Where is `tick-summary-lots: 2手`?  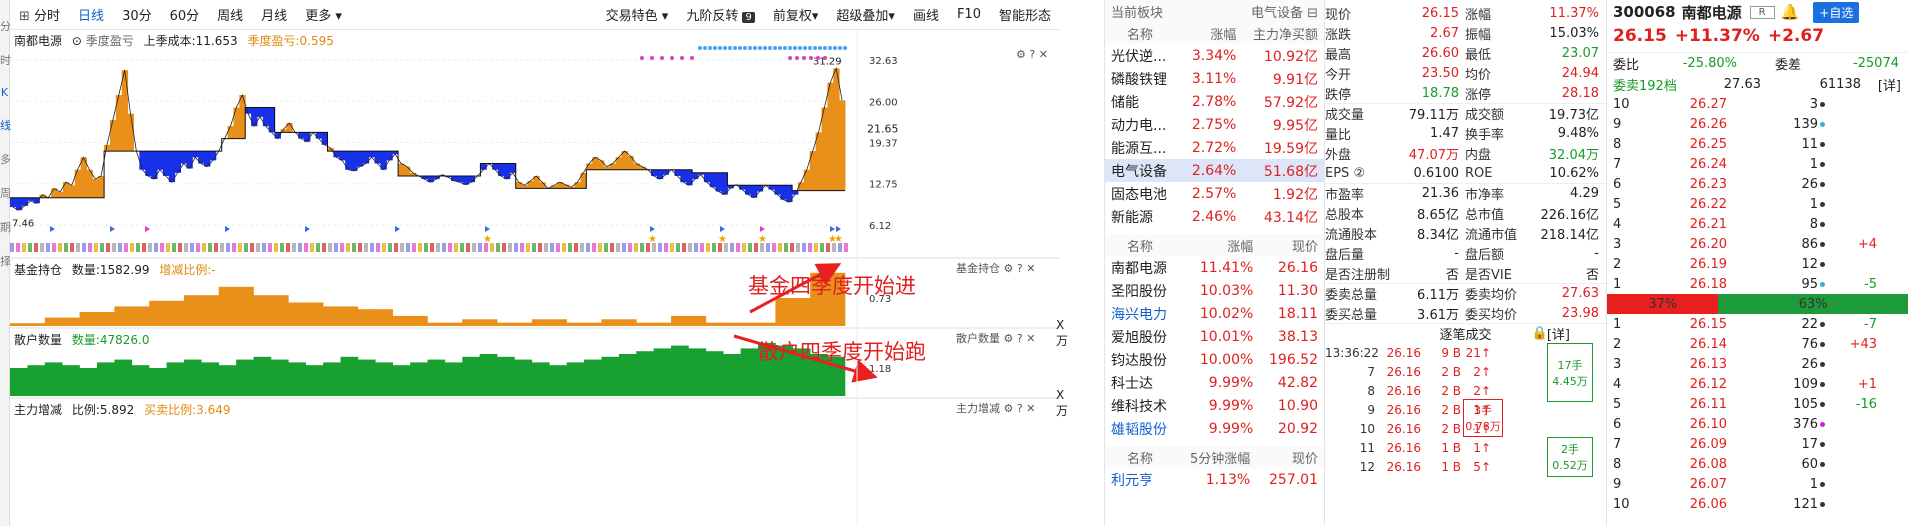 tick-summary-lots: 2手 is located at coordinates (1570, 449).